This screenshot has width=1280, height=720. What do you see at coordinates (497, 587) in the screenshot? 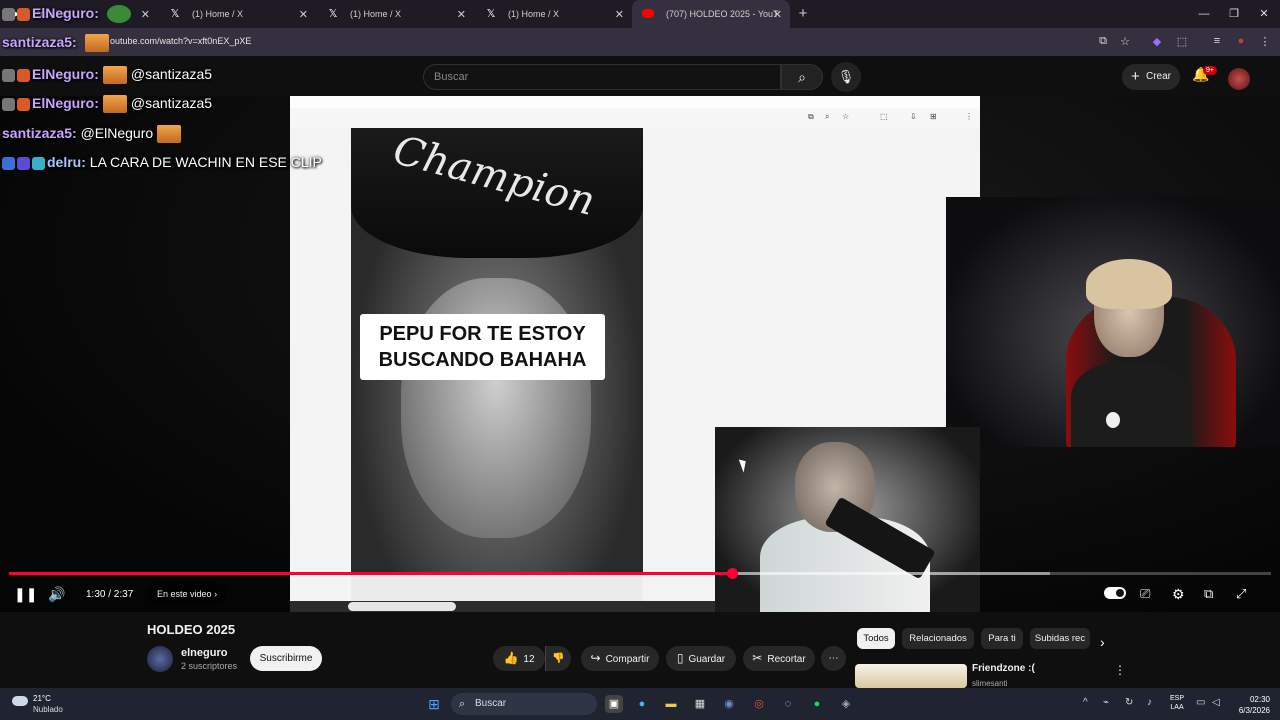
I see `clip-bottom-strip` at bounding box center [497, 587].